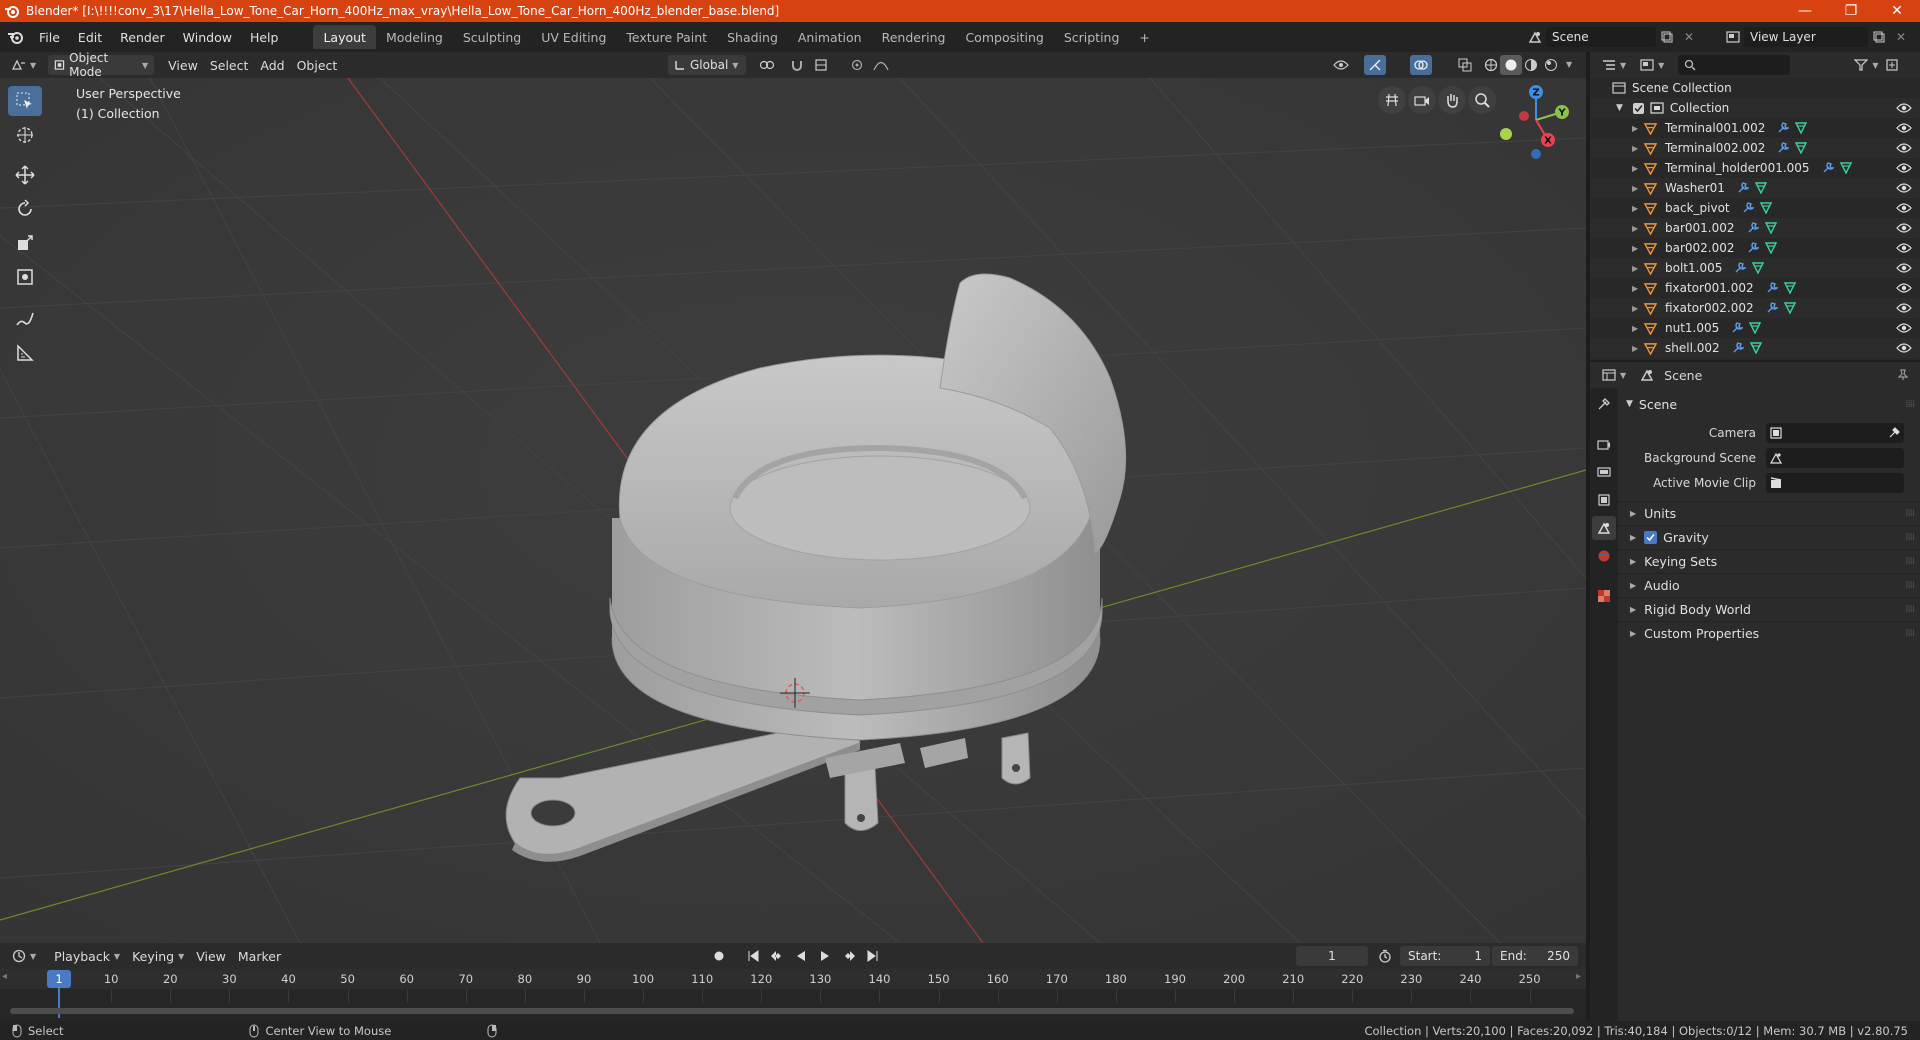 This screenshot has height=1040, width=1920. I want to click on menu-render: Render, so click(142, 37).